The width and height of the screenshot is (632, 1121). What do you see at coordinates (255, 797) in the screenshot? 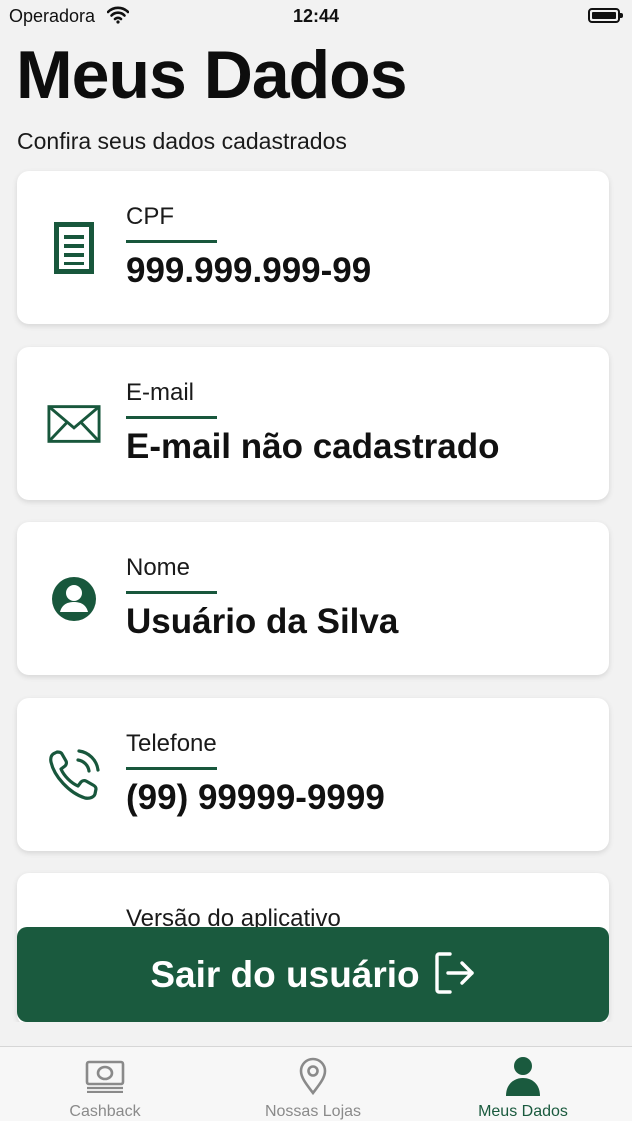
I see `card-value: (99) 99999-9999` at bounding box center [255, 797].